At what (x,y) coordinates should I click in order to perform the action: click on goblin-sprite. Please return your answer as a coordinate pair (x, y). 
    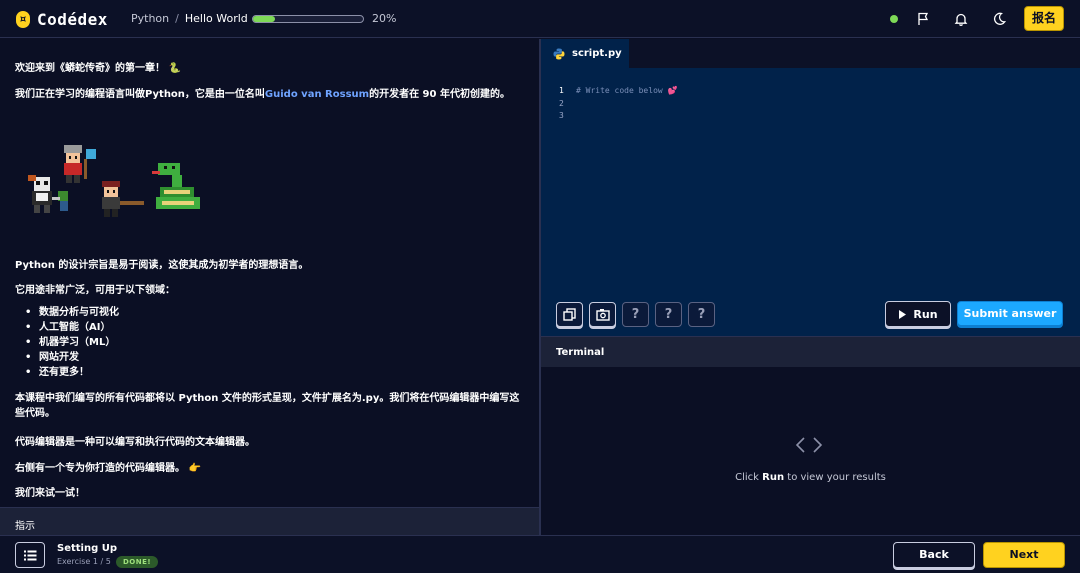
    Looking at the image, I should click on (60, 201).